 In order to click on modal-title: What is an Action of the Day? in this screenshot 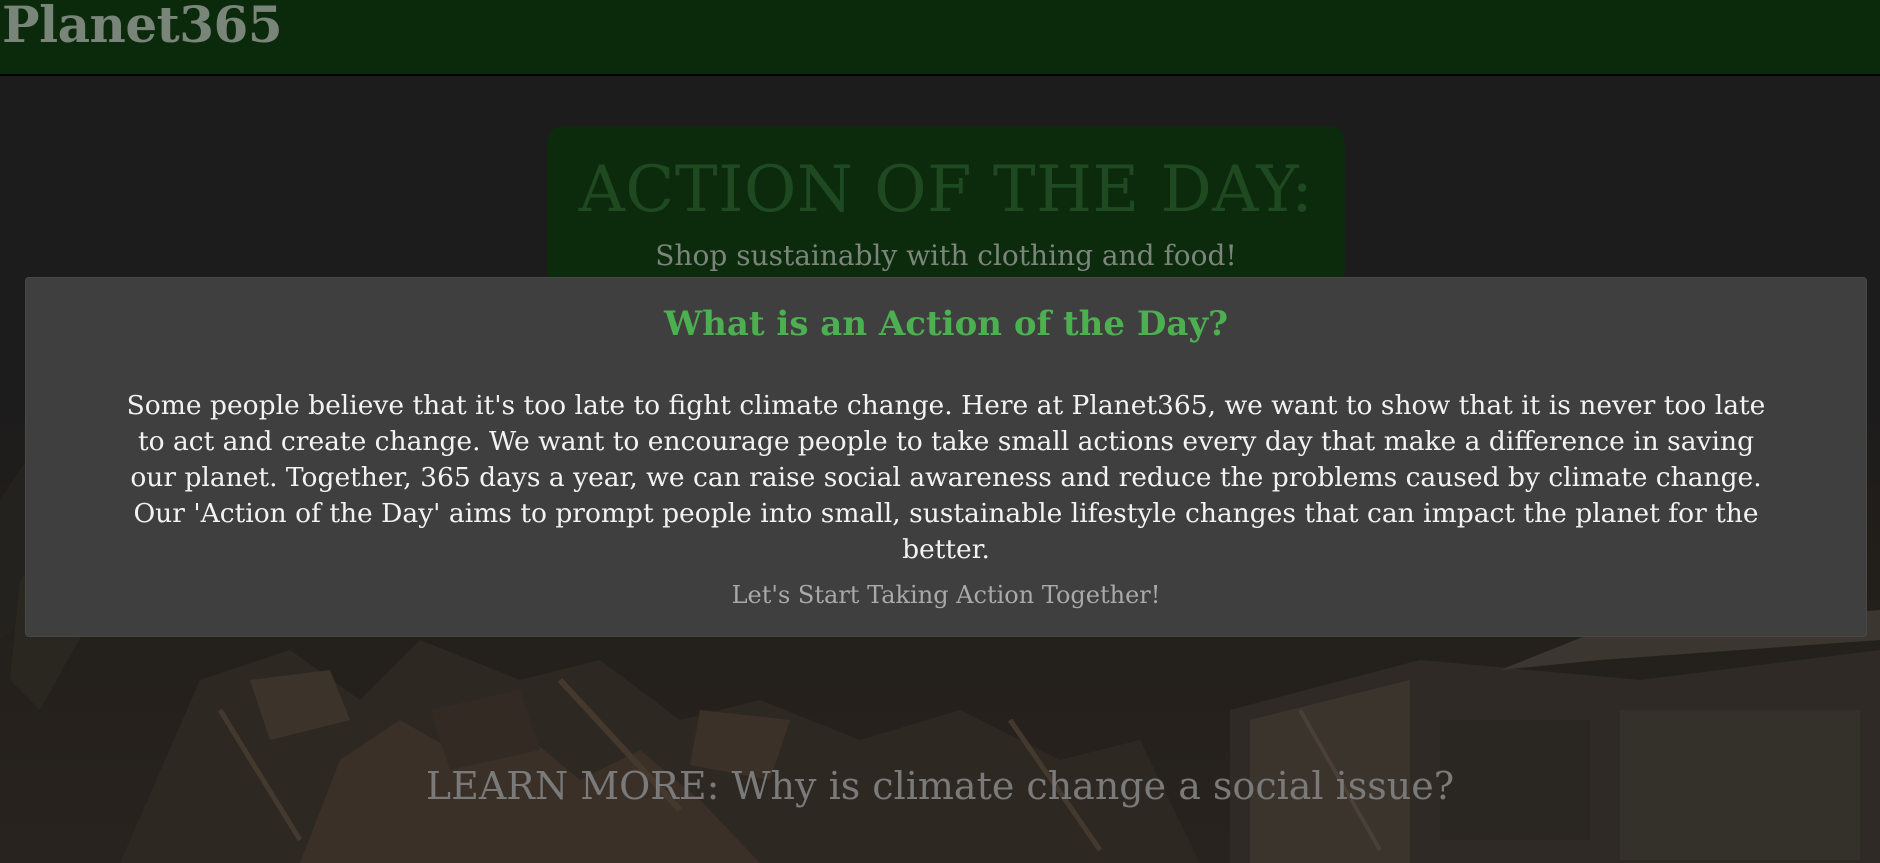, I will do `click(946, 324)`.